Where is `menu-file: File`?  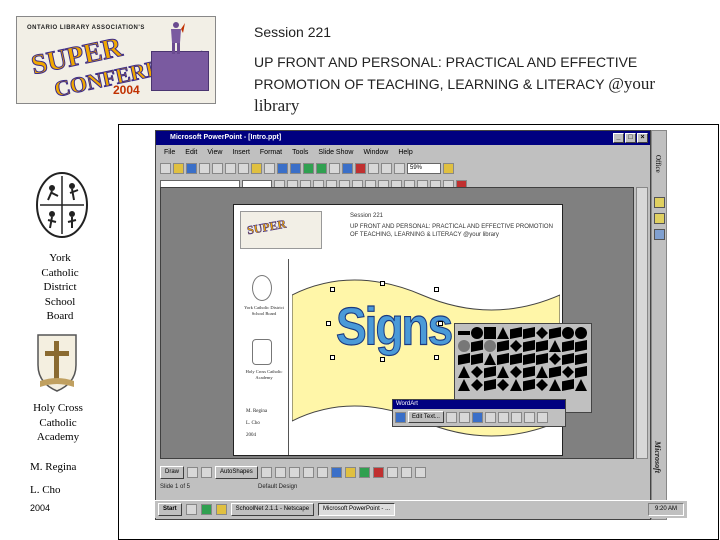
menu-file: File is located at coordinates (169, 152).